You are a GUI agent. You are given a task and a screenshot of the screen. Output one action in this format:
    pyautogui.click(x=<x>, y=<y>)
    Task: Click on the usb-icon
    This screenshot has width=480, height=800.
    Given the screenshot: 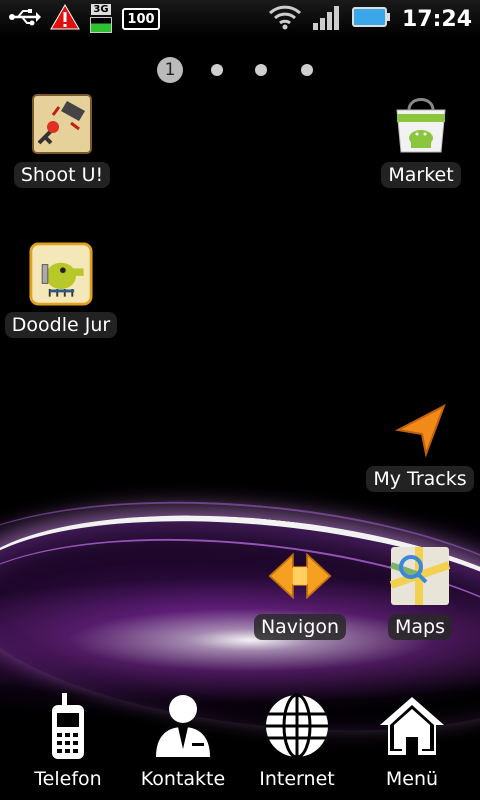 What is the action you would take?
    pyautogui.click(x=25, y=19)
    